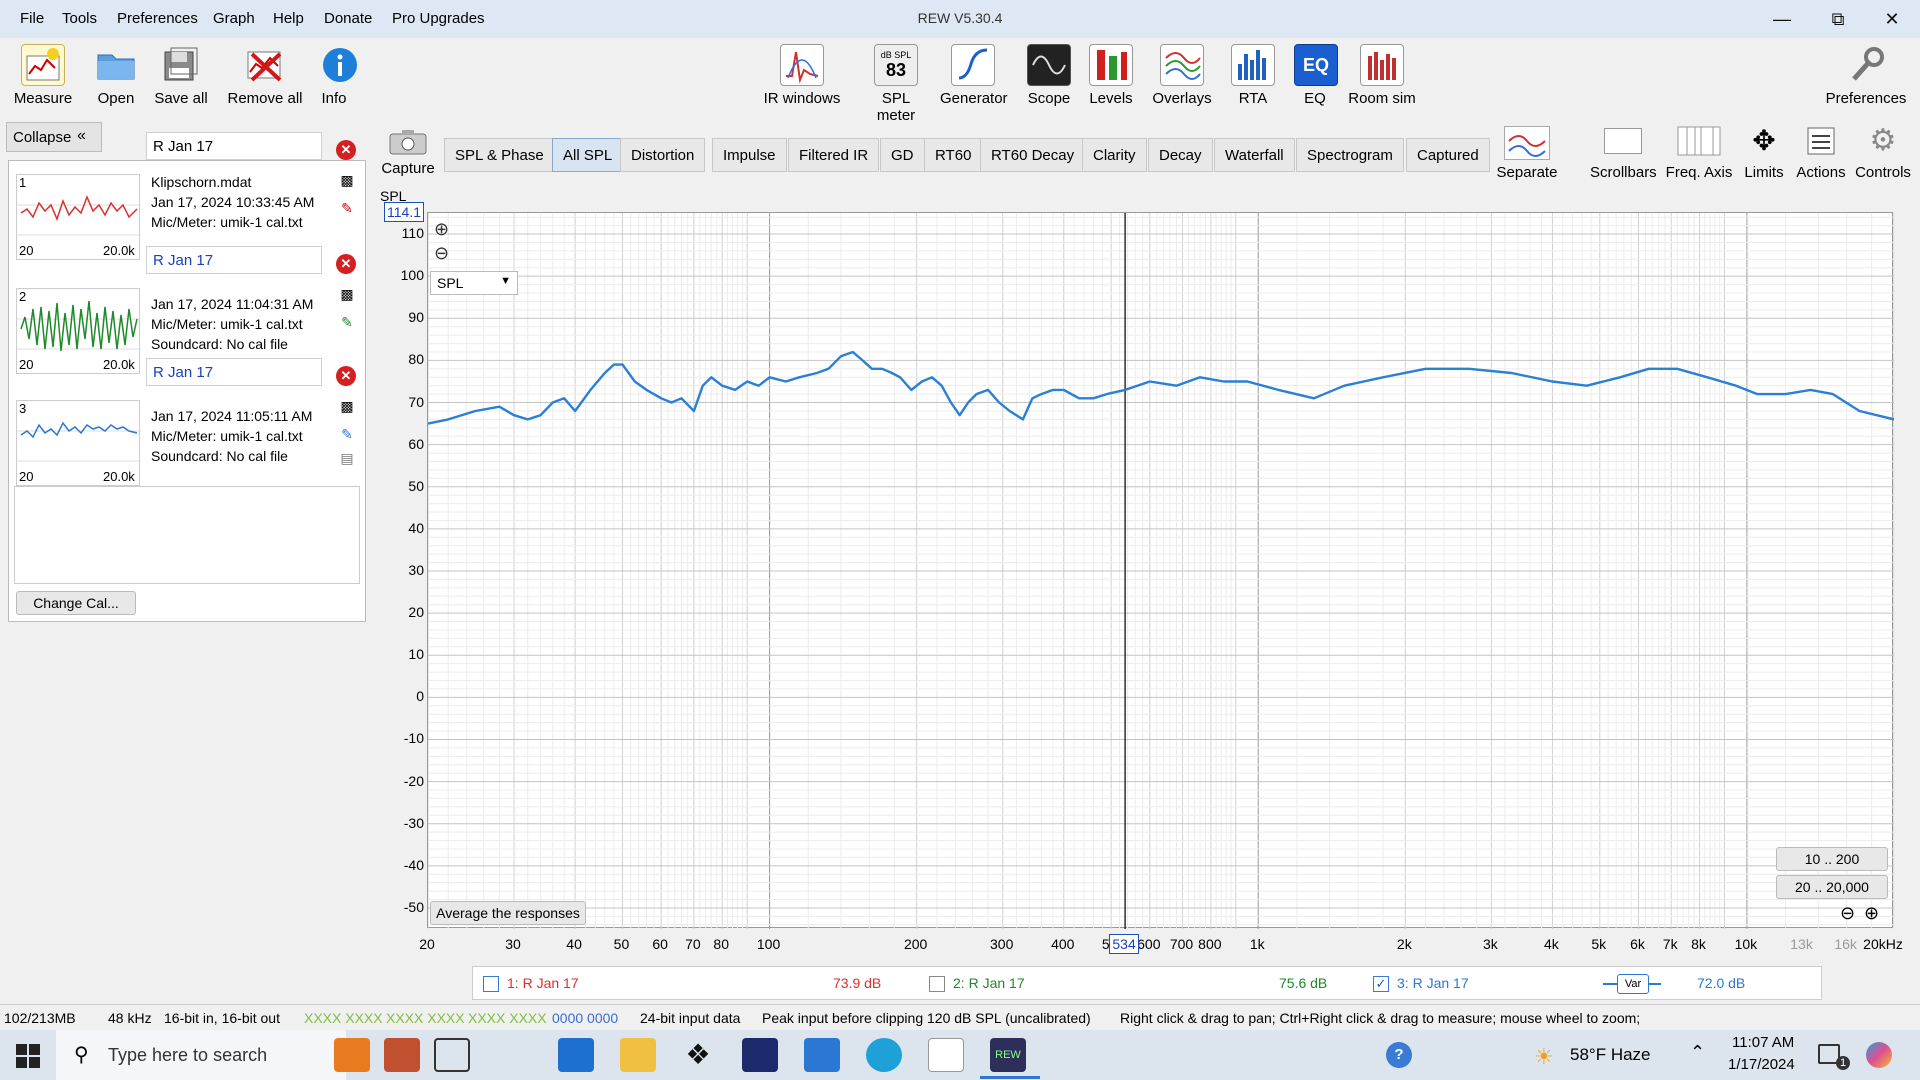 Image resolution: width=1920 pixels, height=1080 pixels. Describe the element at coordinates (234, 260) in the screenshot. I see `measurement-title-2: R Jan 17` at that location.